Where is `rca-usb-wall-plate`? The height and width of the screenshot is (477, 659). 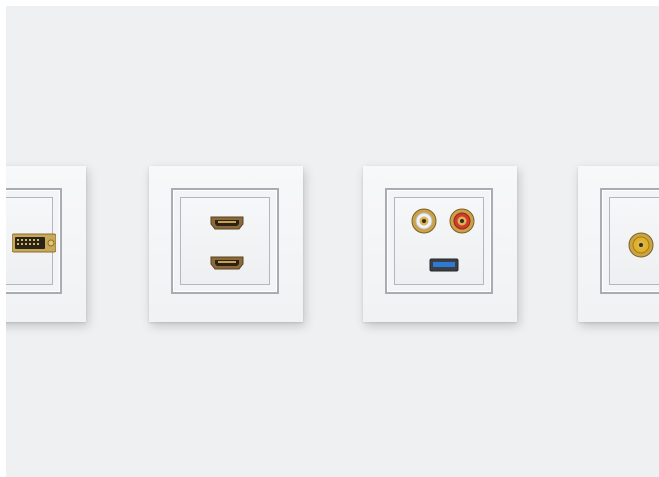
rca-usb-wall-plate is located at coordinates (440, 244).